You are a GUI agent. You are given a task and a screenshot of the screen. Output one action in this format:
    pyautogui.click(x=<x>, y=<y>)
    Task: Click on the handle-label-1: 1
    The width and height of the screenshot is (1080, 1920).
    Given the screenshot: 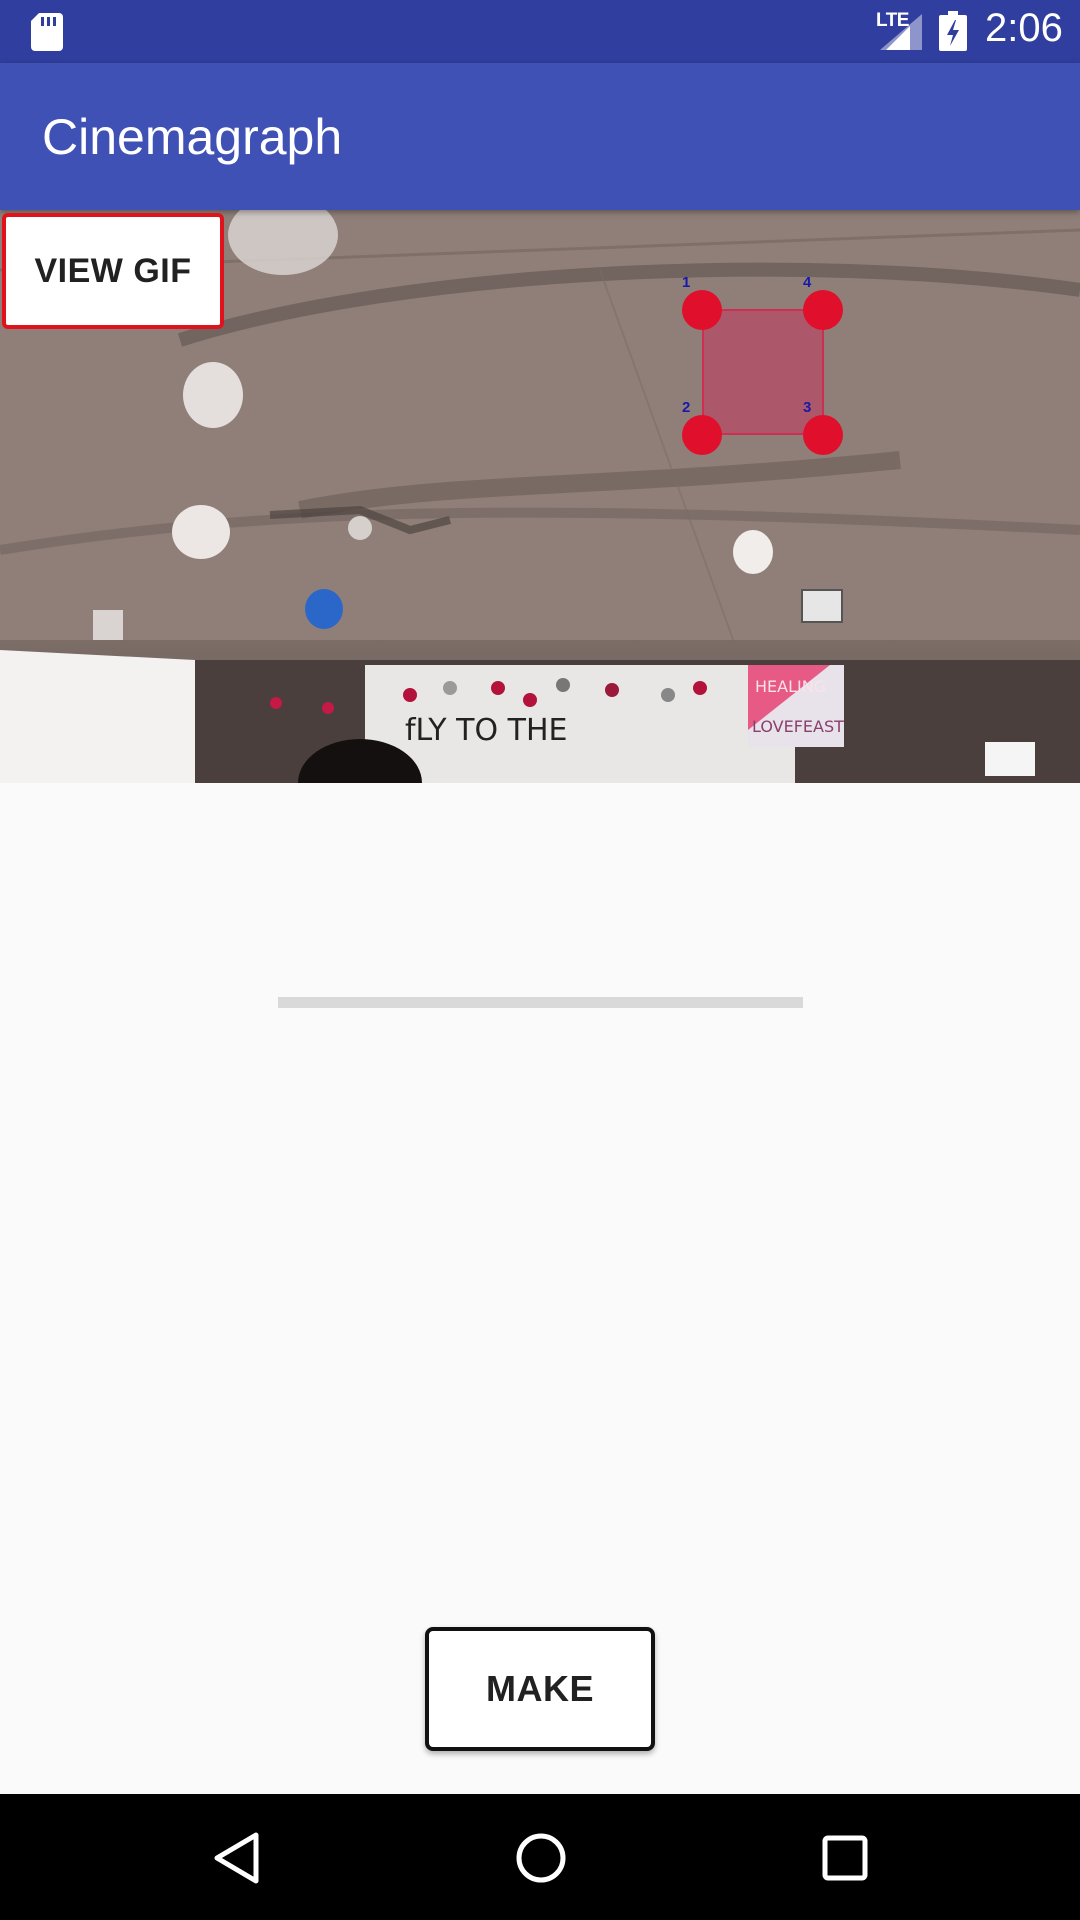 What is the action you would take?
    pyautogui.click(x=686, y=282)
    